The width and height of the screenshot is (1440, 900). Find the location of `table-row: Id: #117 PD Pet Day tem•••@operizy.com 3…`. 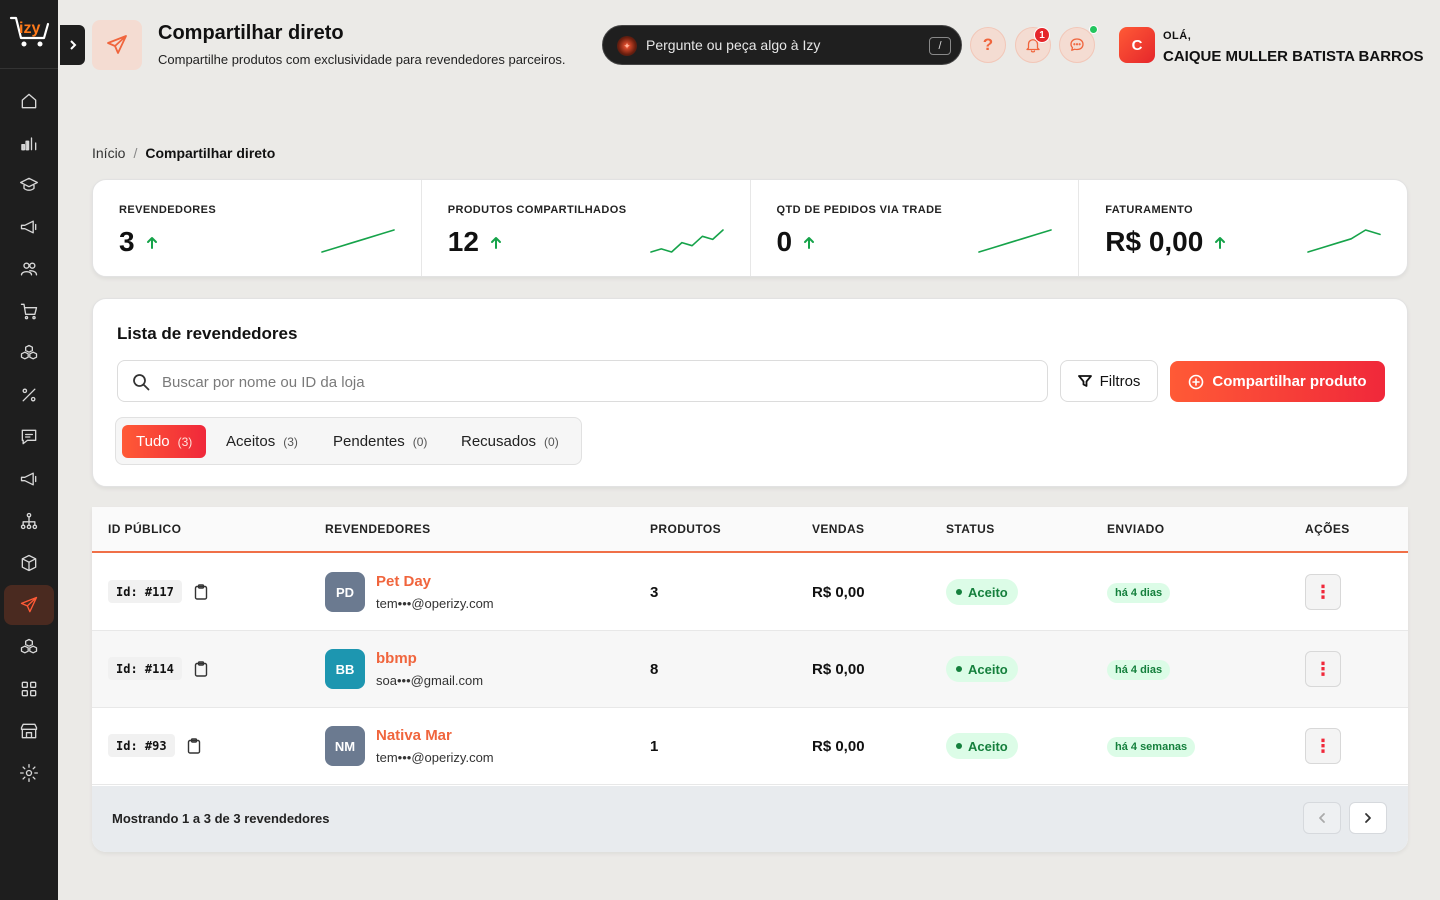

table-row: Id: #117 PD Pet Day tem•••@operizy.com 3… is located at coordinates (750, 592).